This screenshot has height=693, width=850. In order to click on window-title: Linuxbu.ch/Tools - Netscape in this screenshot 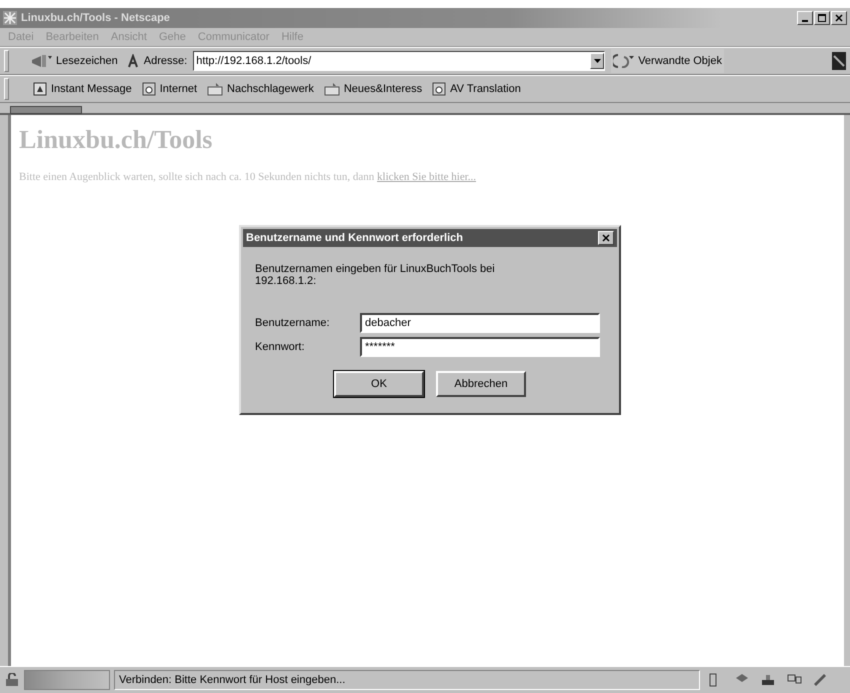, I will do `click(95, 18)`.